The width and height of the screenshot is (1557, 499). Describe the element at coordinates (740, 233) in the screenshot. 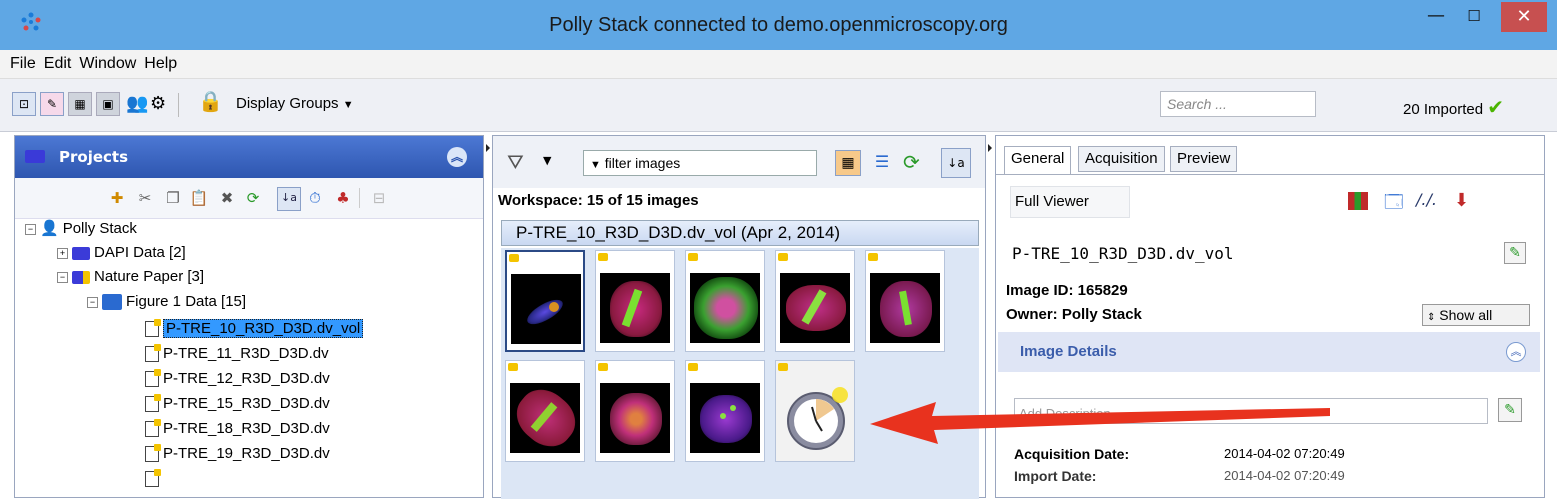

I see `dataset-header: P-TRE_10_R3D_D3D.dv_vol (Apr 2, 2014)` at that location.